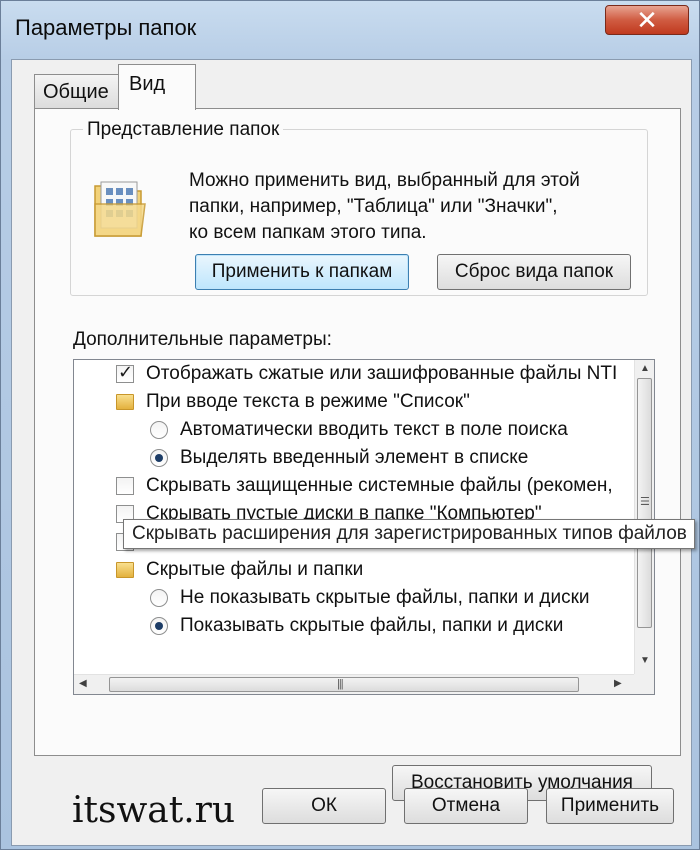 The height and width of the screenshot is (850, 700). Describe the element at coordinates (308, 232) in the screenshot. I see `description-line: ко всем папкам этого типа.` at that location.